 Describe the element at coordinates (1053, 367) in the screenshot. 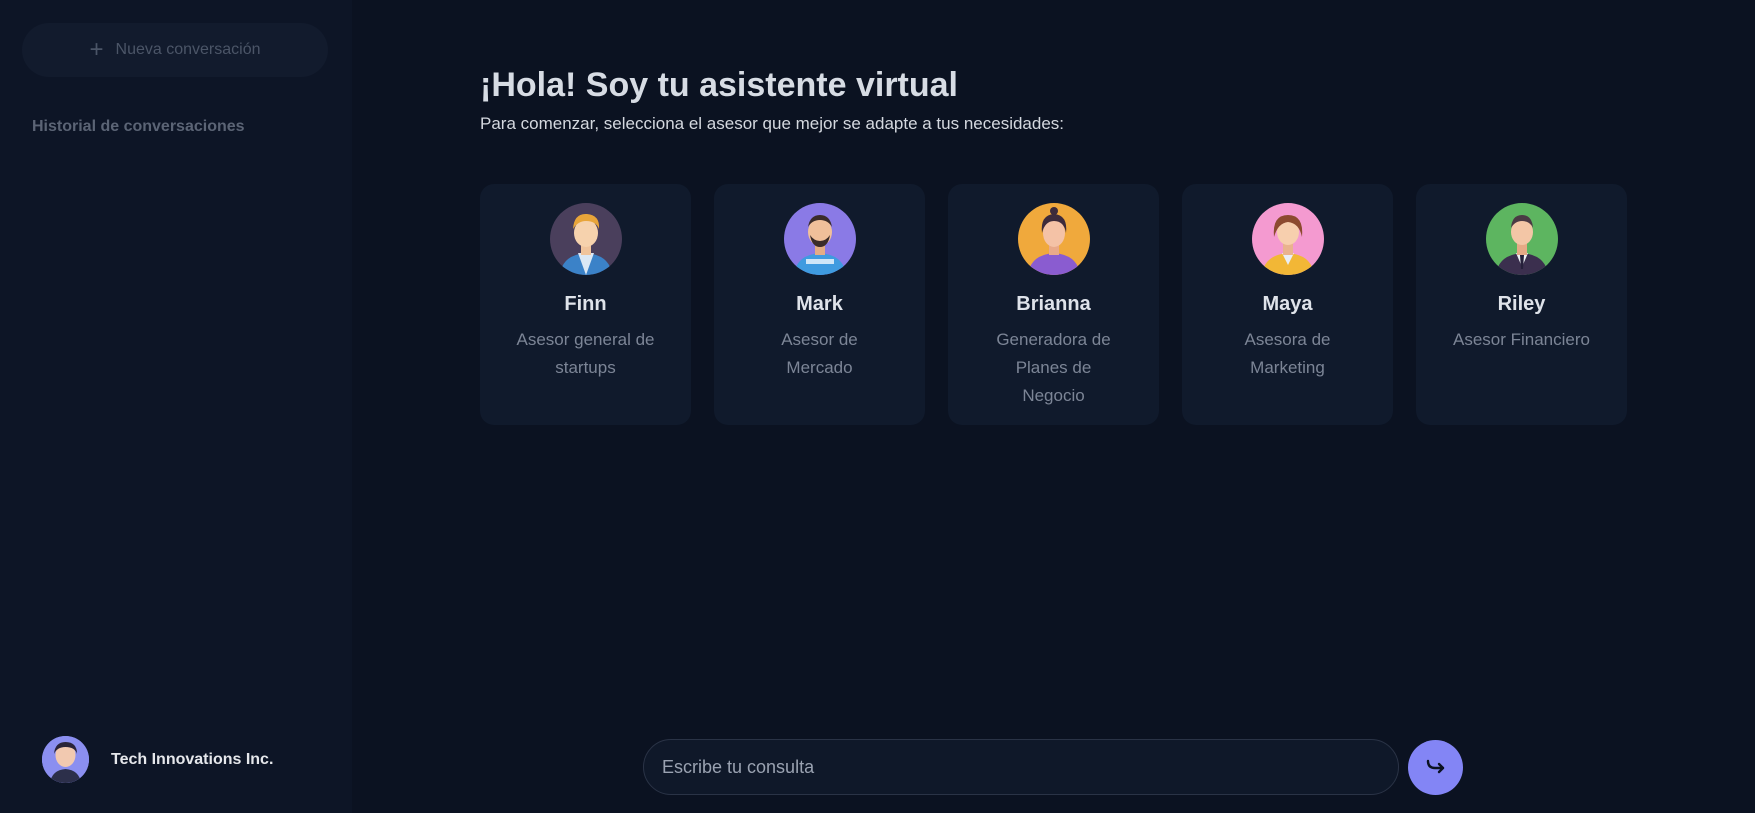

I see `advisor-role: Generadora de Planes de Negocio` at that location.